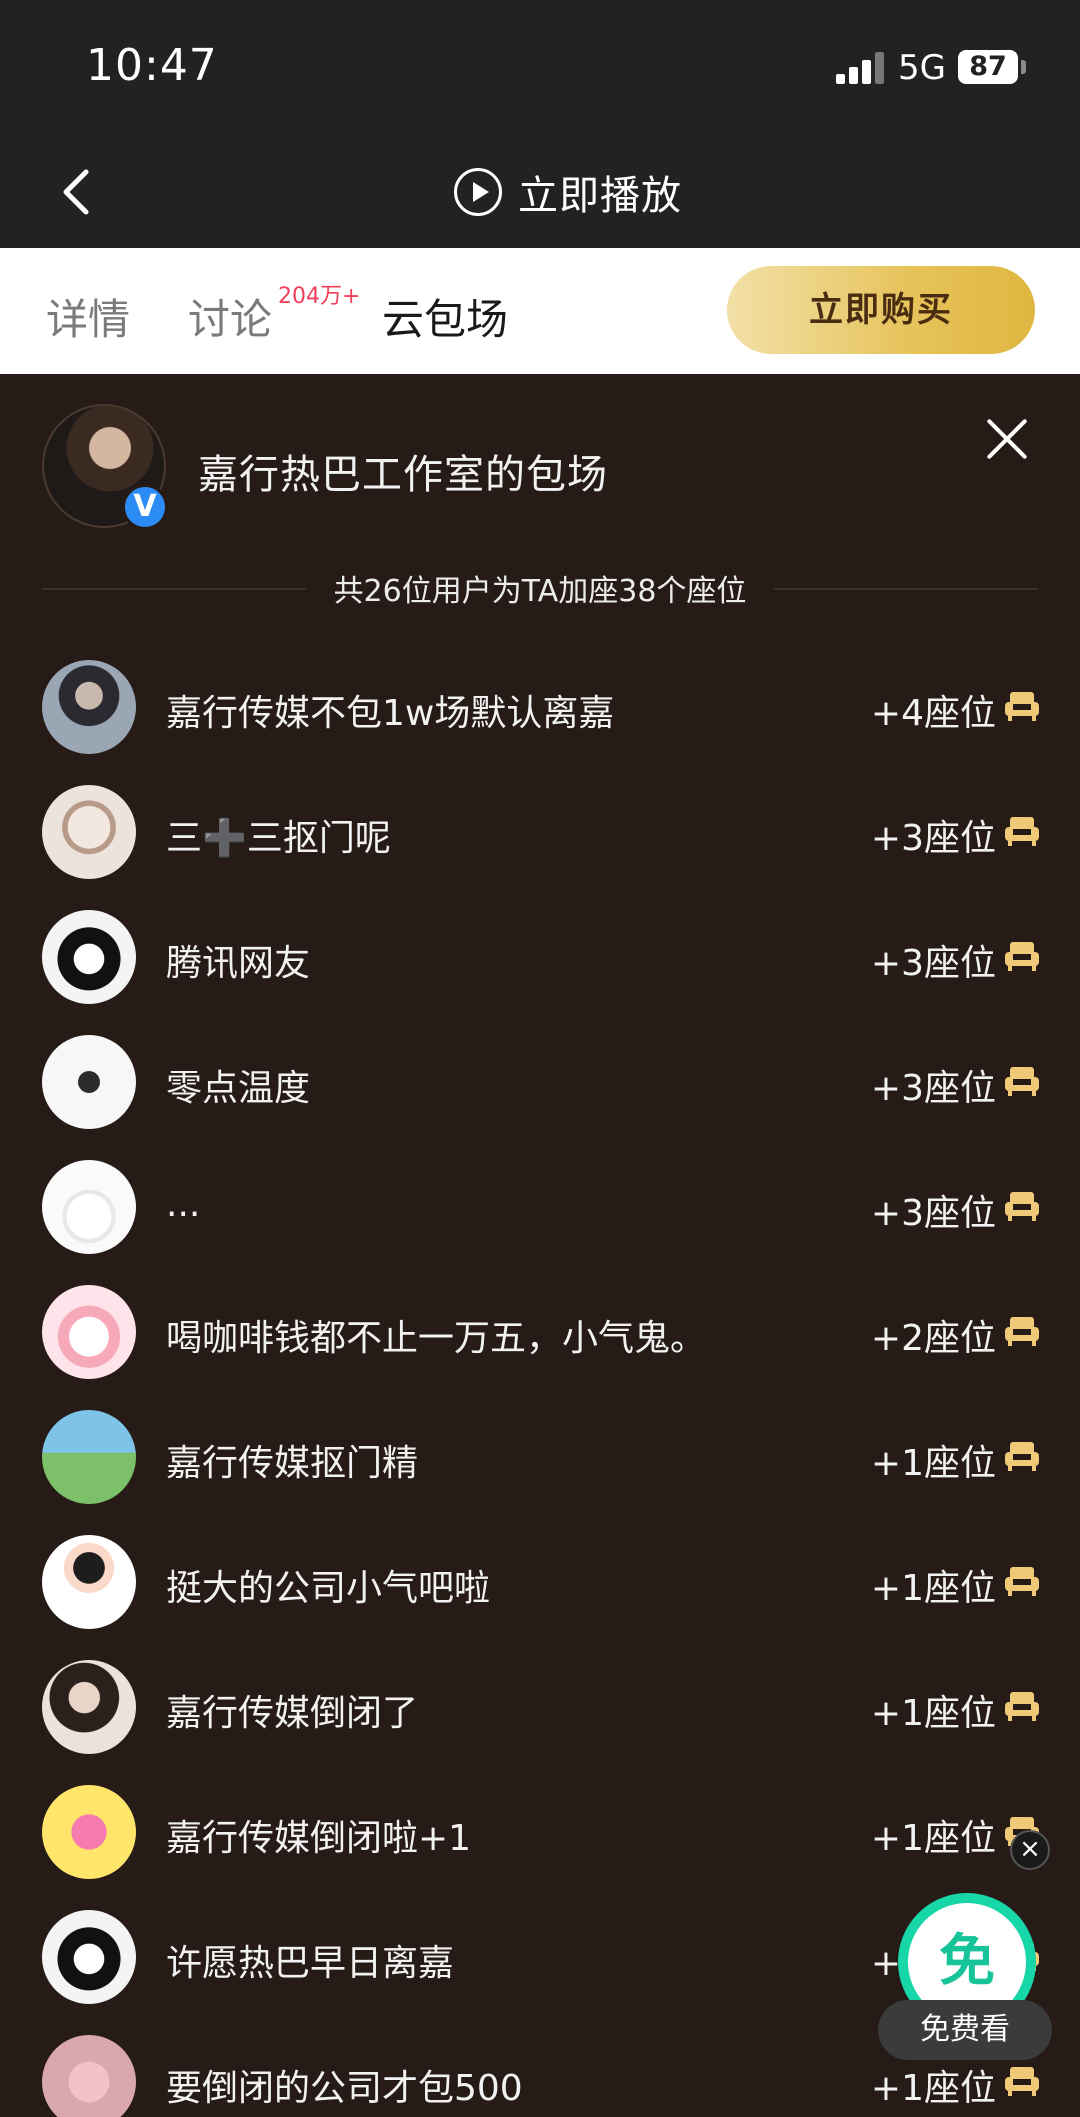 The image size is (1080, 2117). What do you see at coordinates (540, 1083) in the screenshot?
I see `list-item: 零点温度 +3座位` at bounding box center [540, 1083].